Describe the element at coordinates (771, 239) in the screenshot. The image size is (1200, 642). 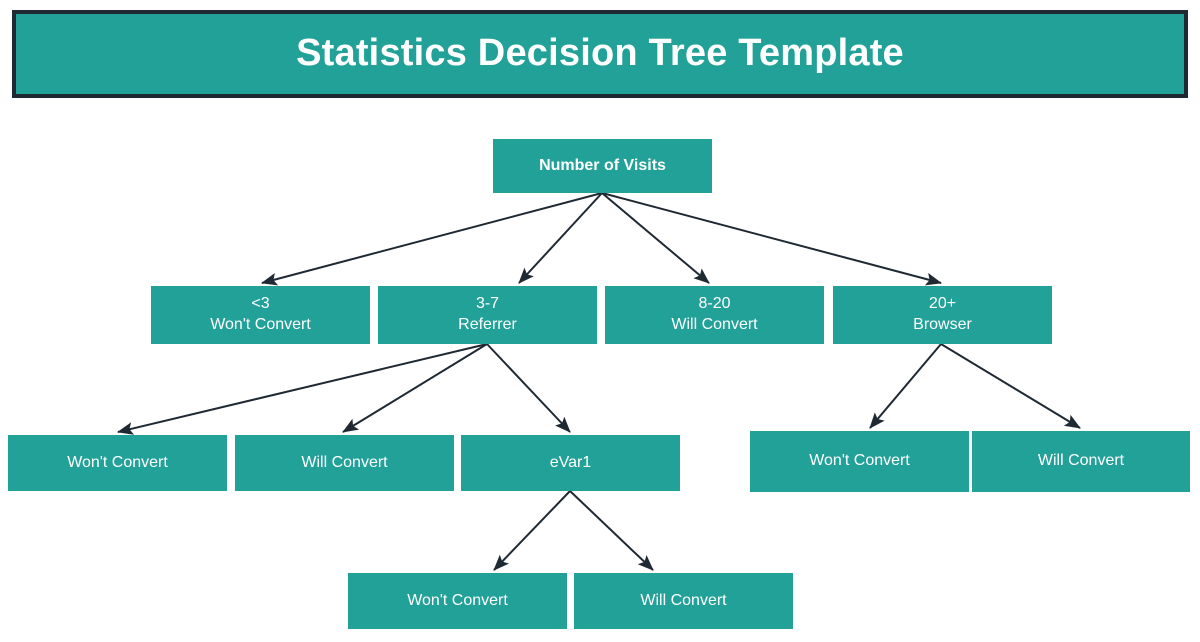
I see `tree-edge-root-to-r20plus` at that location.